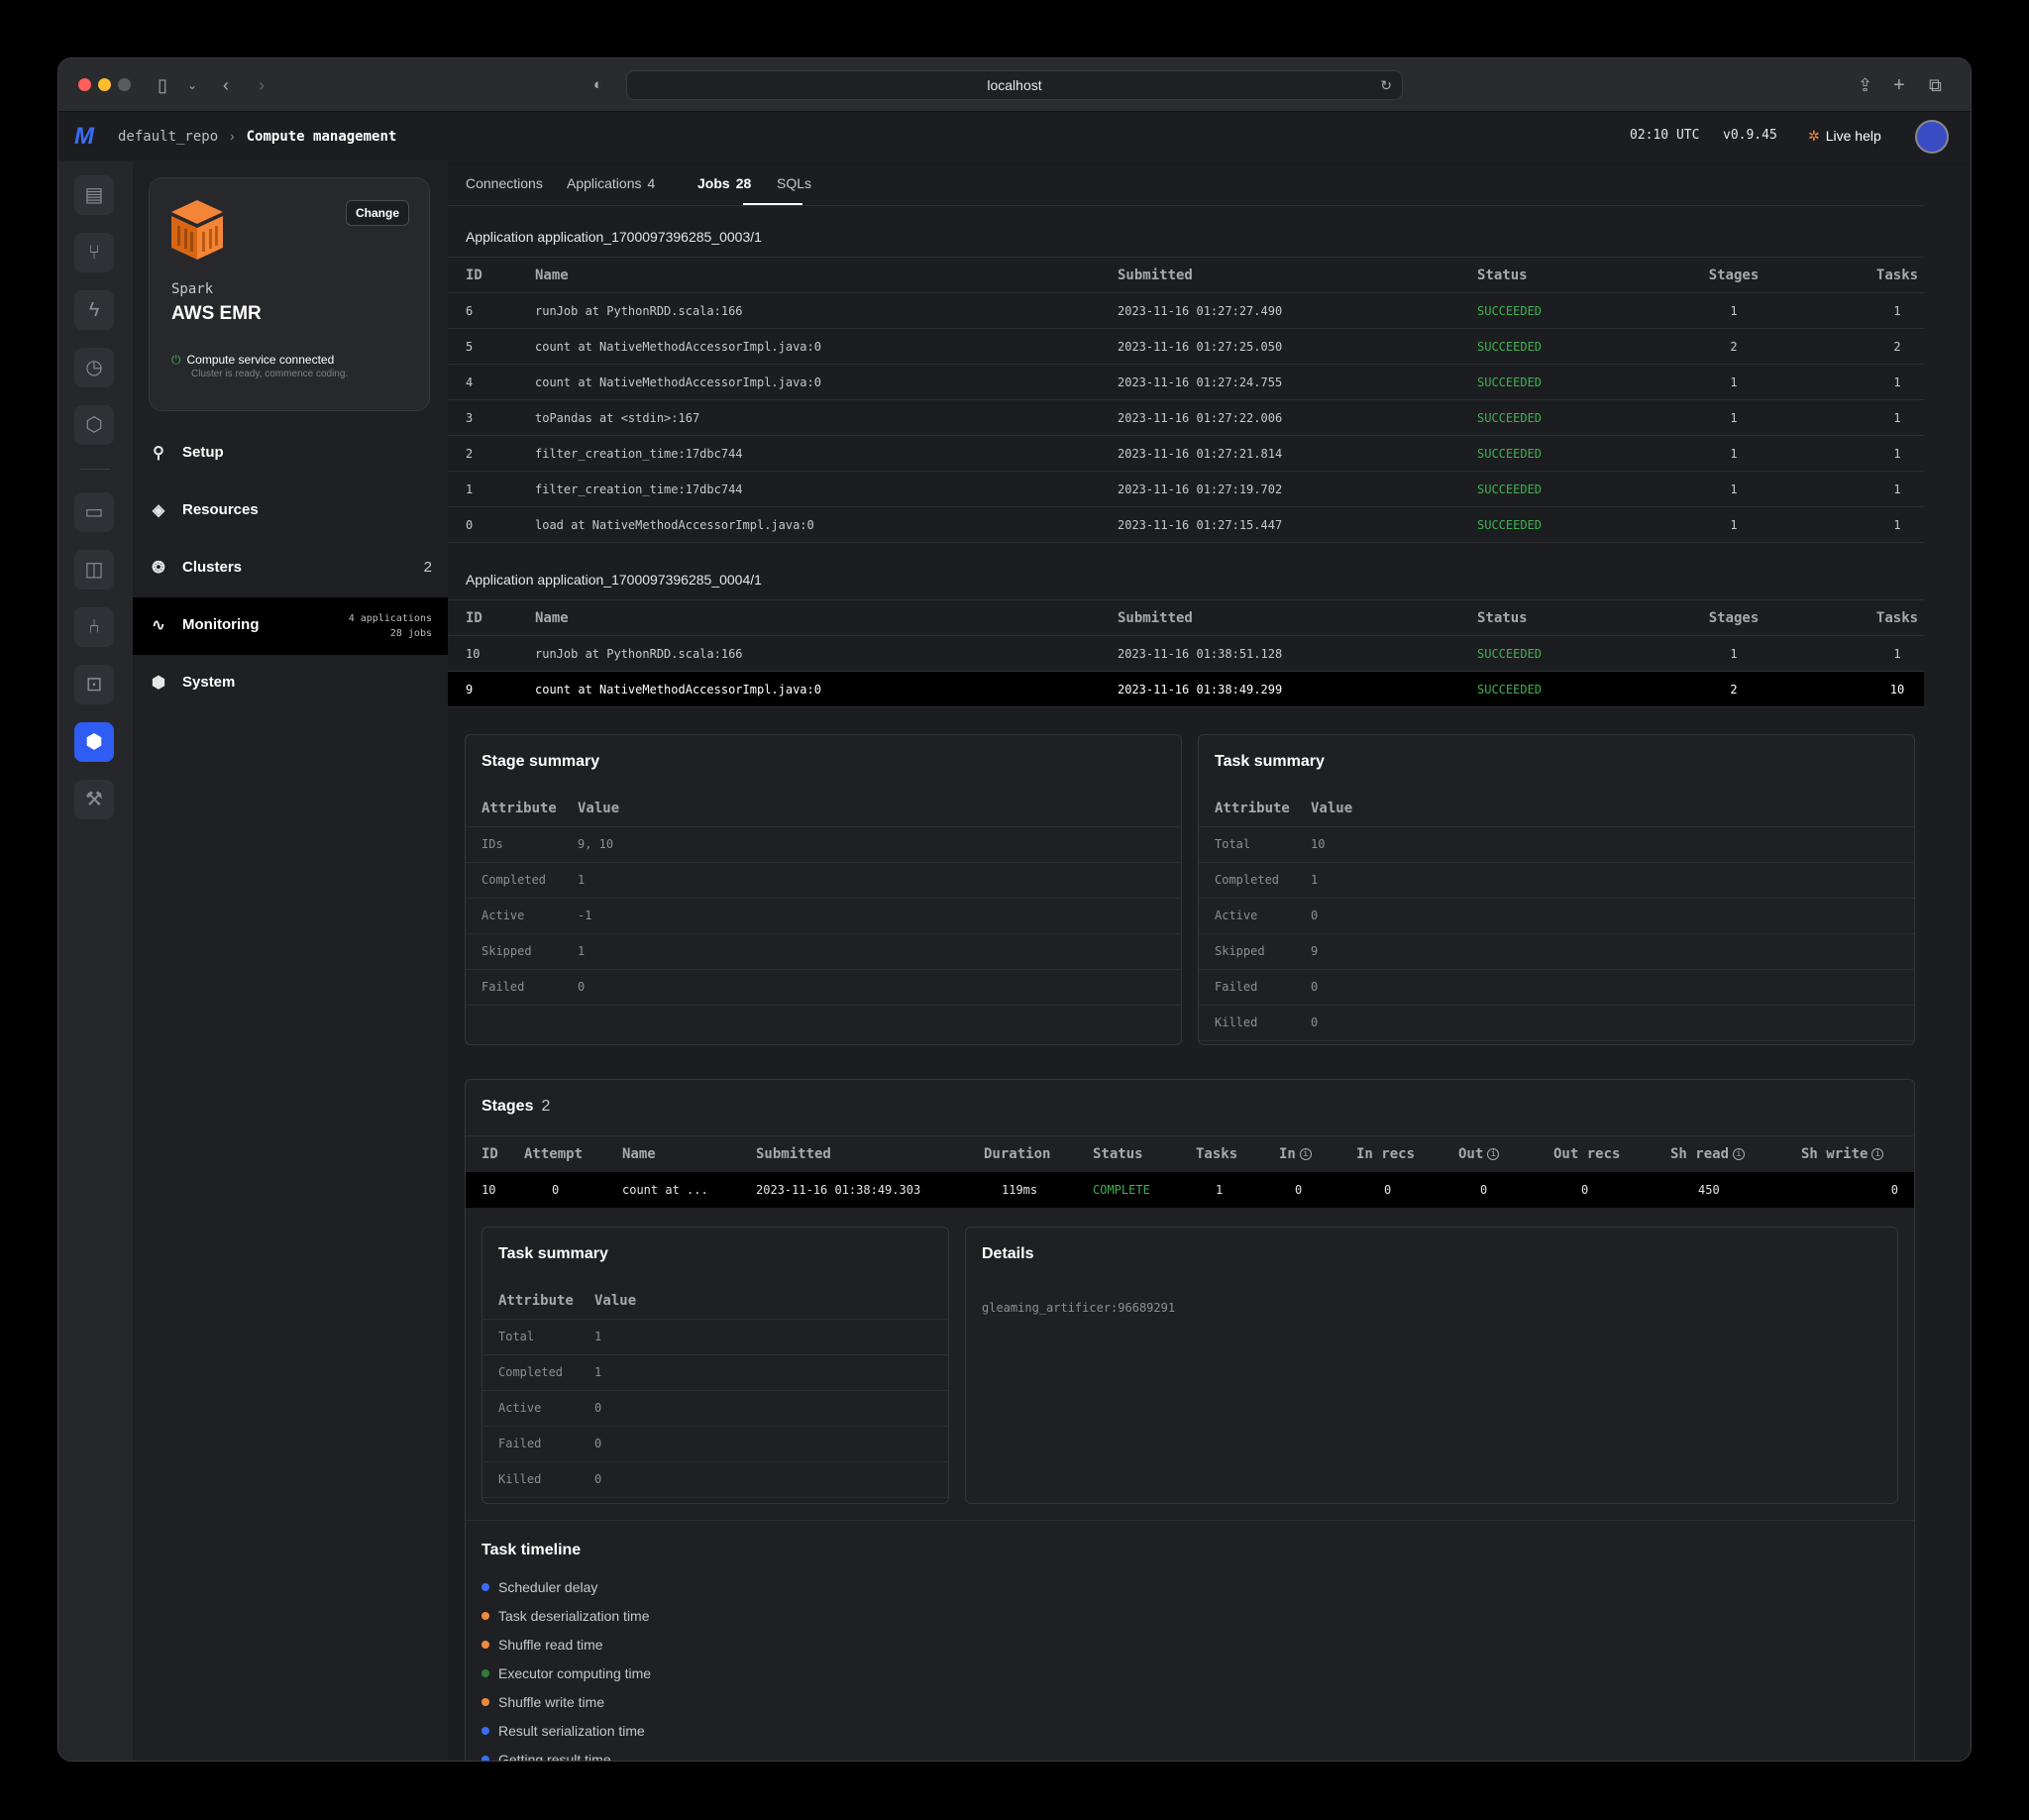 The height and width of the screenshot is (1820, 2029). Describe the element at coordinates (1865, 653) in the screenshot. I see `job-tasks: 1` at that location.